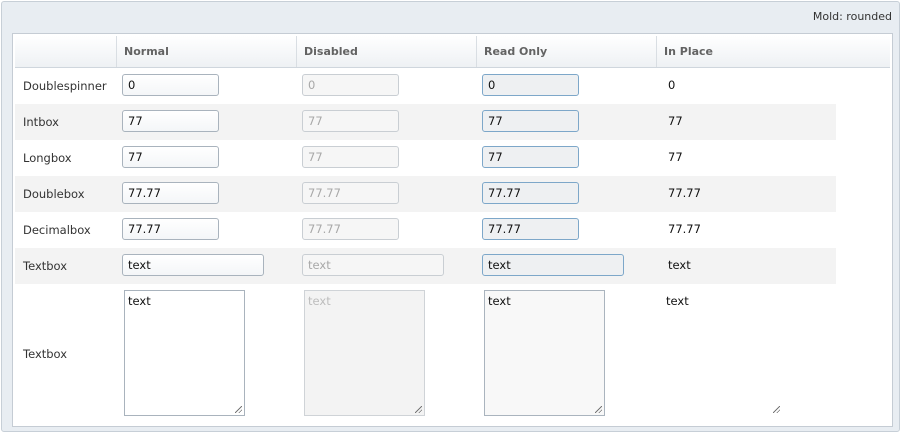 This screenshot has height=435, width=903. What do you see at coordinates (530, 229) in the screenshot?
I see `decimalbox-readonly-input: 77.77` at bounding box center [530, 229].